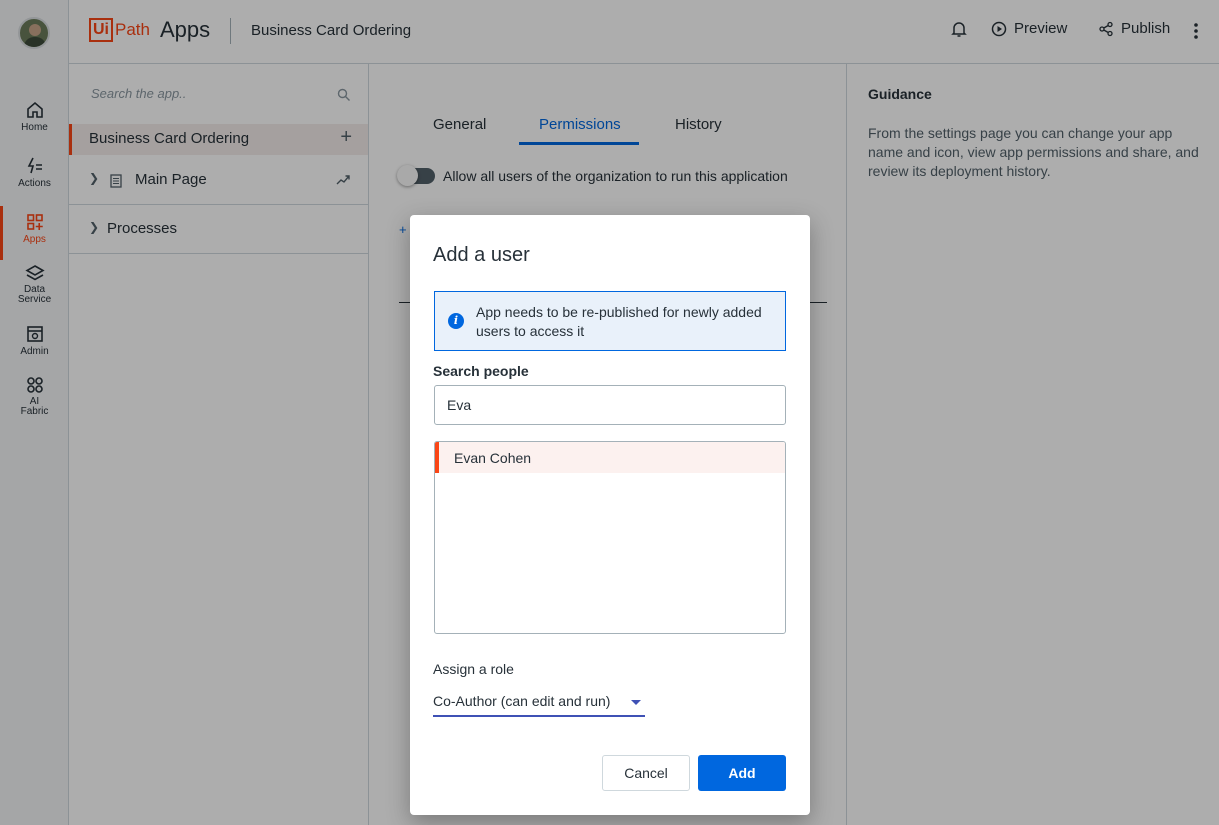 The height and width of the screenshot is (825, 1219). What do you see at coordinates (610, 457) in the screenshot?
I see `search-result-item: Evan Cohen` at bounding box center [610, 457].